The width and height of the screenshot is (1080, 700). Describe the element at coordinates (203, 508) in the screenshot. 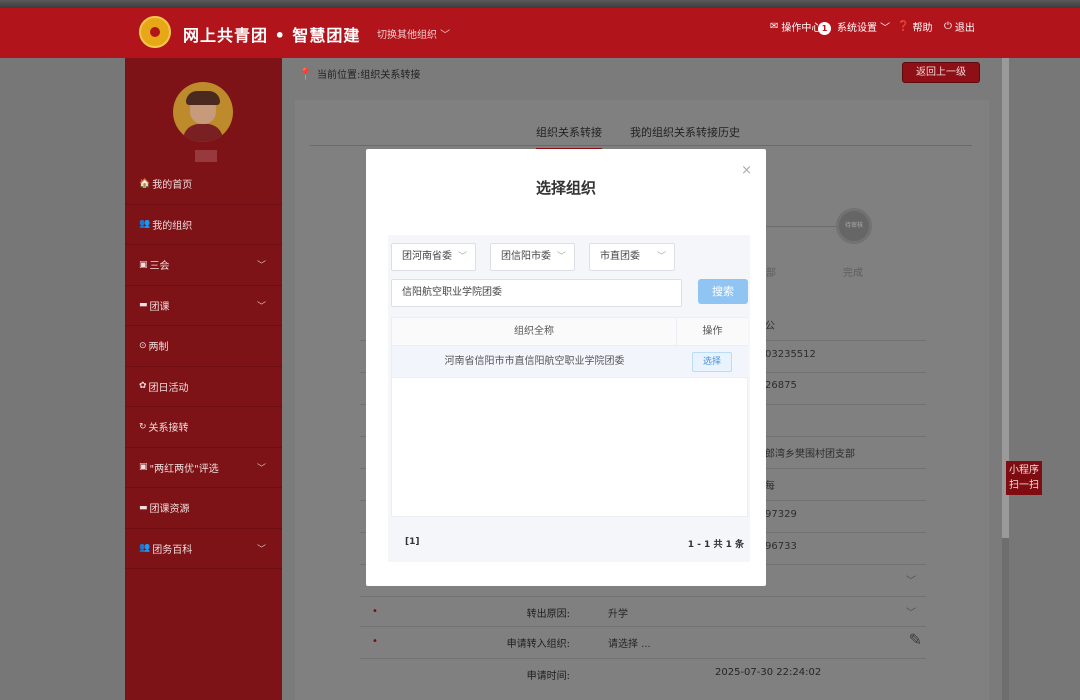

I see `sidebar-item-class-resources: ▬ 团课资源` at that location.